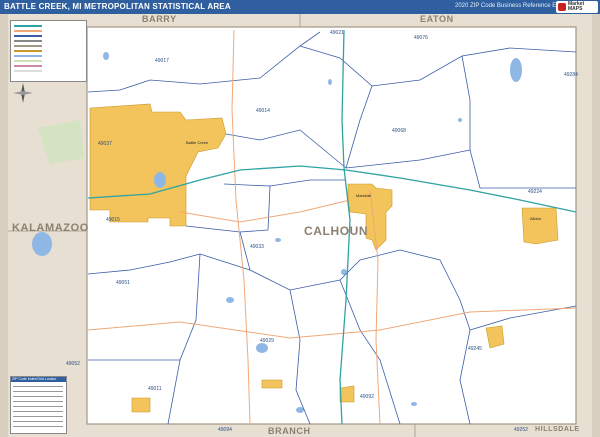 Image resolution: width=600 pixels, height=437 pixels. What do you see at coordinates (336, 231) in the screenshot?
I see `county-label-calhoun: CALHOUN` at bounding box center [336, 231].